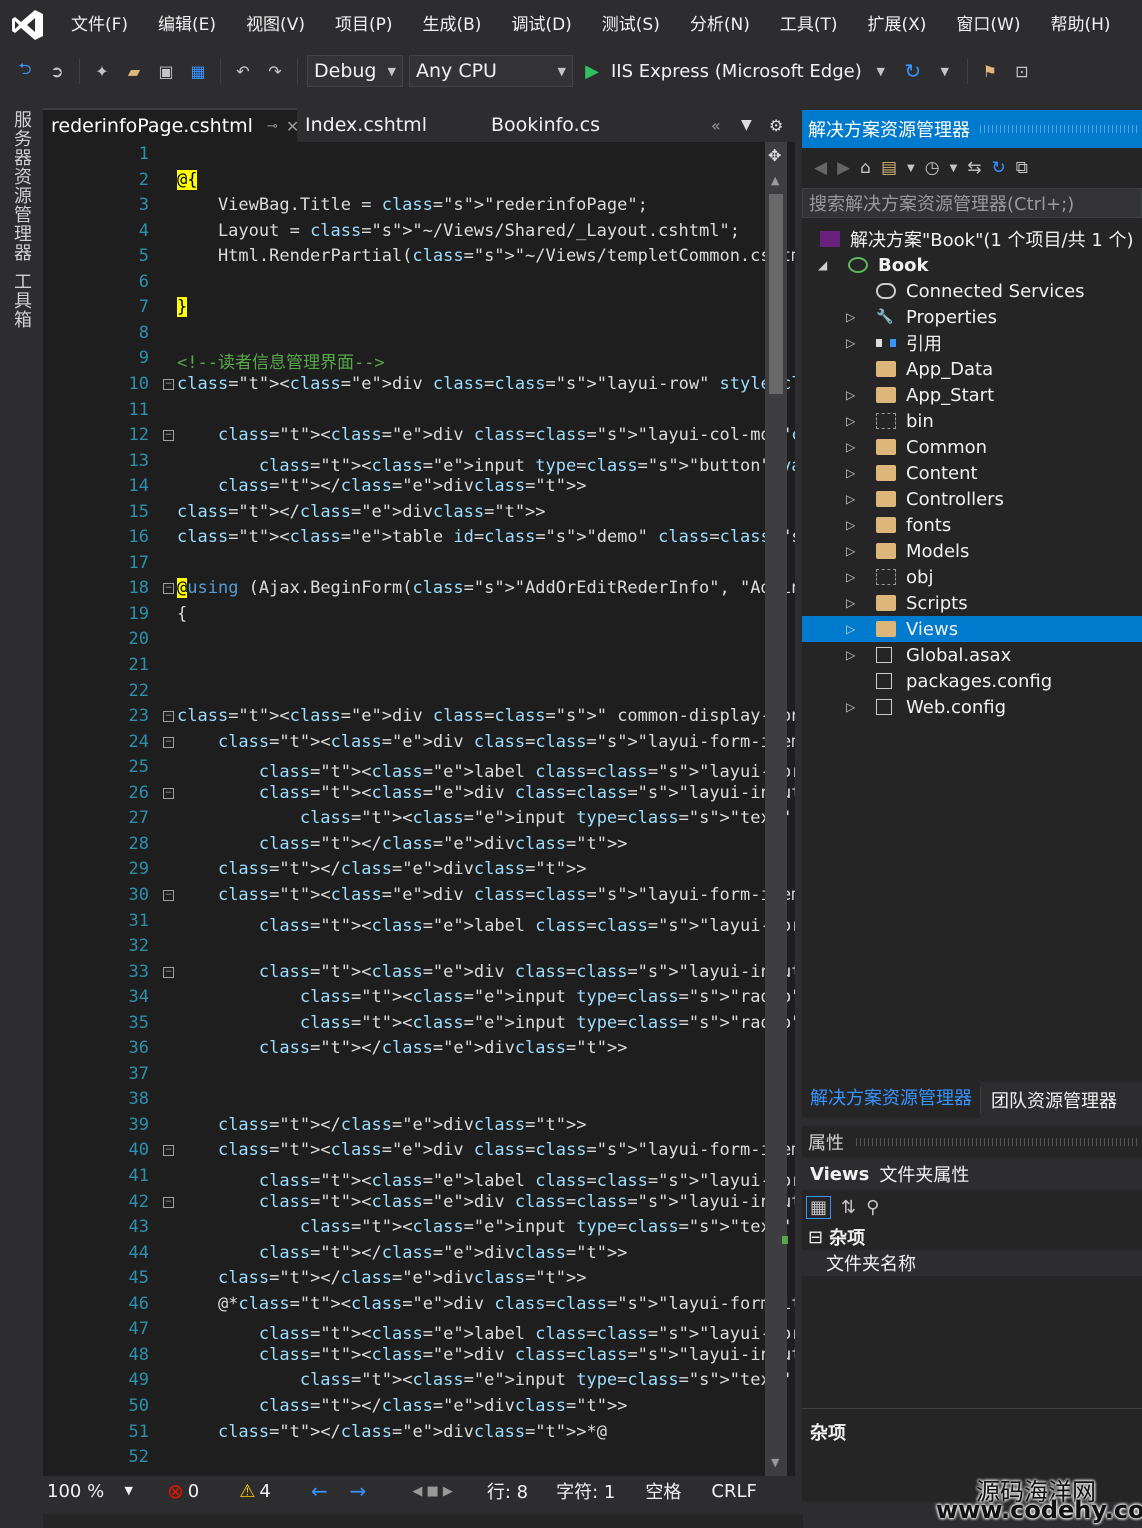 The height and width of the screenshot is (1528, 1142). What do you see at coordinates (364, 25) in the screenshot?
I see `menu-project: 项目(P)` at bounding box center [364, 25].